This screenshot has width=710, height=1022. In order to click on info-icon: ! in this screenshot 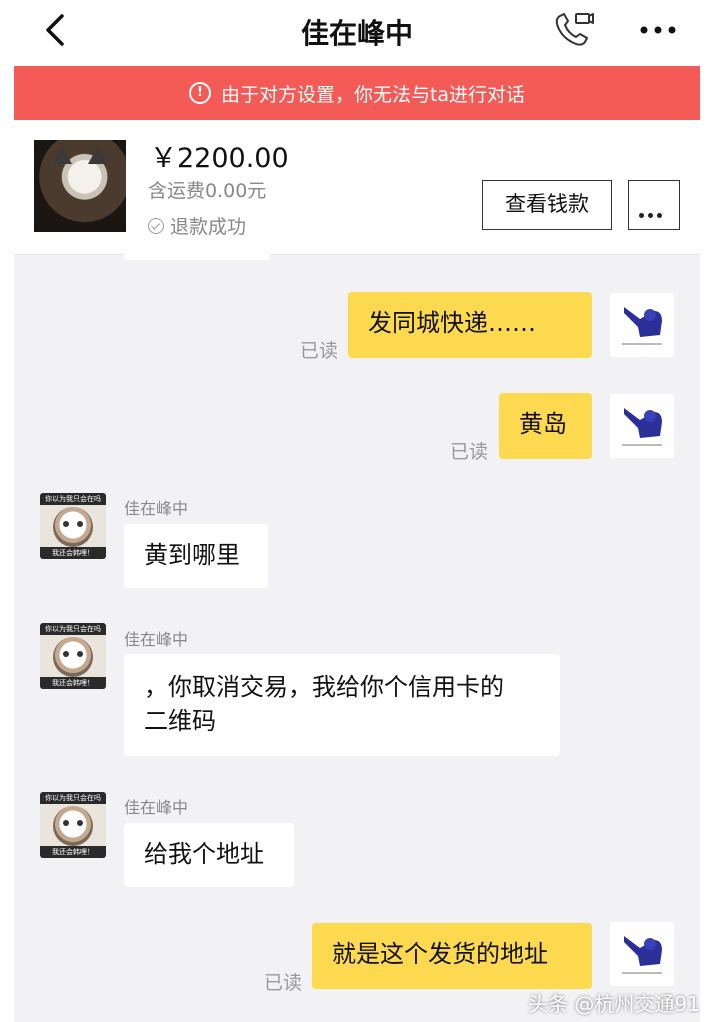, I will do `click(199, 93)`.